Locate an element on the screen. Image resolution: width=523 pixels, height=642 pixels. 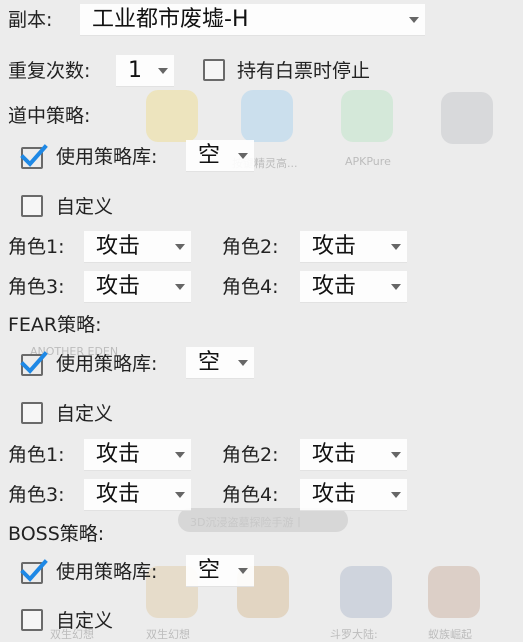
section-title-route: 道中策略: is located at coordinates (49, 116).